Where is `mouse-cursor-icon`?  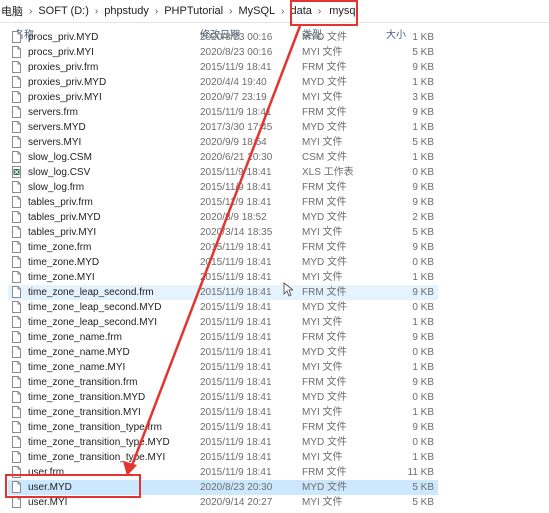 mouse-cursor-icon is located at coordinates (288, 289).